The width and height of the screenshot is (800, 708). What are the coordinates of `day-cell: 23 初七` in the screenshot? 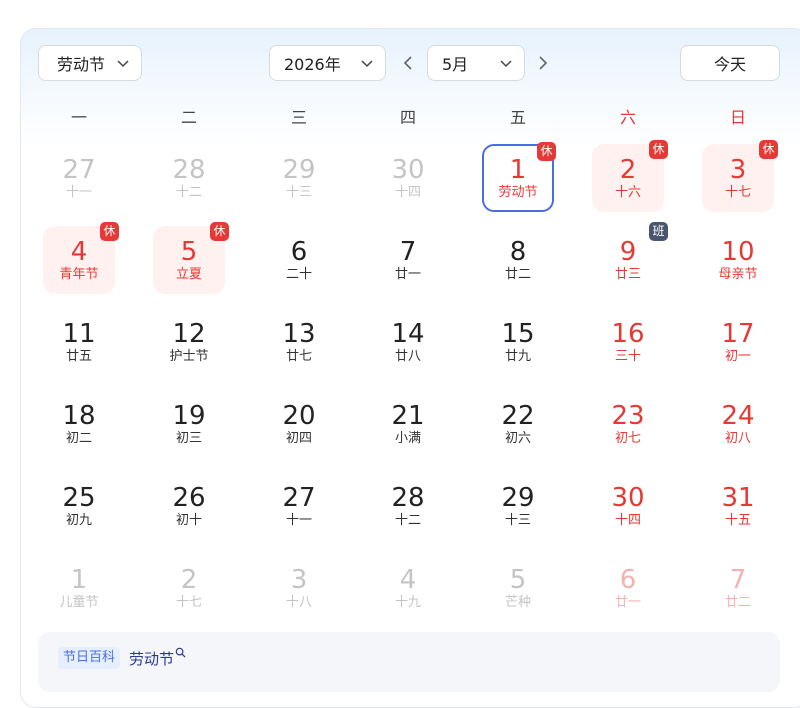 It's located at (628, 424).